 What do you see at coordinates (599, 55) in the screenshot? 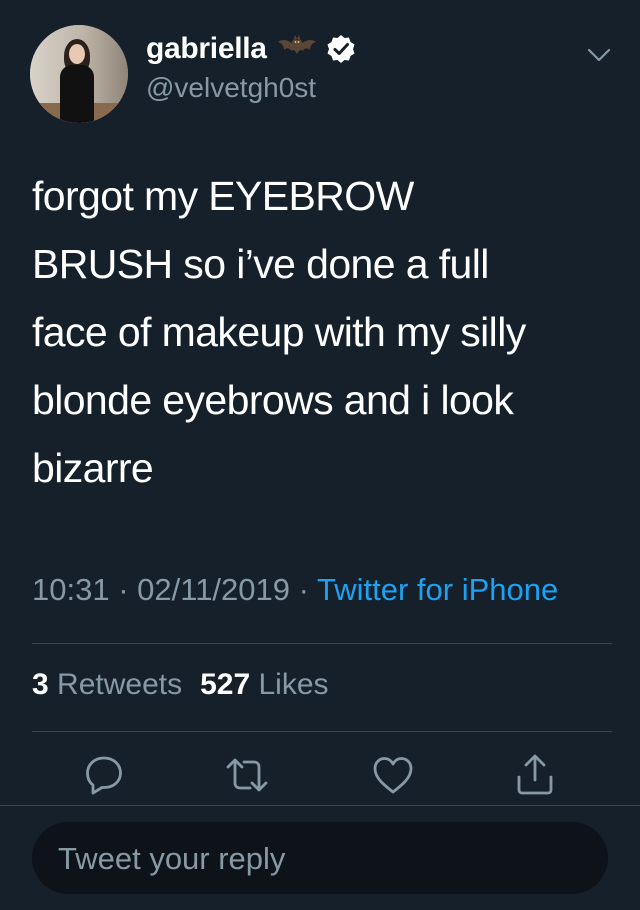
I see `chevron-down-icon` at bounding box center [599, 55].